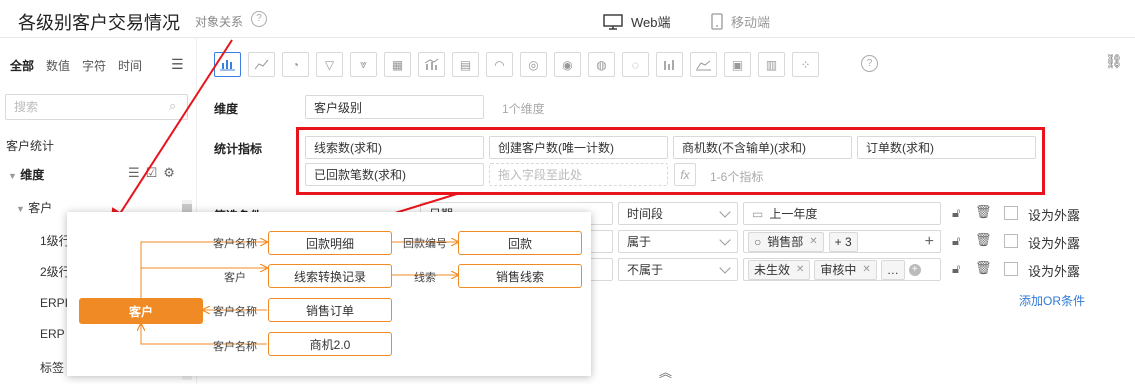  I want to click on relation-node: 商机2.0, so click(330, 344).